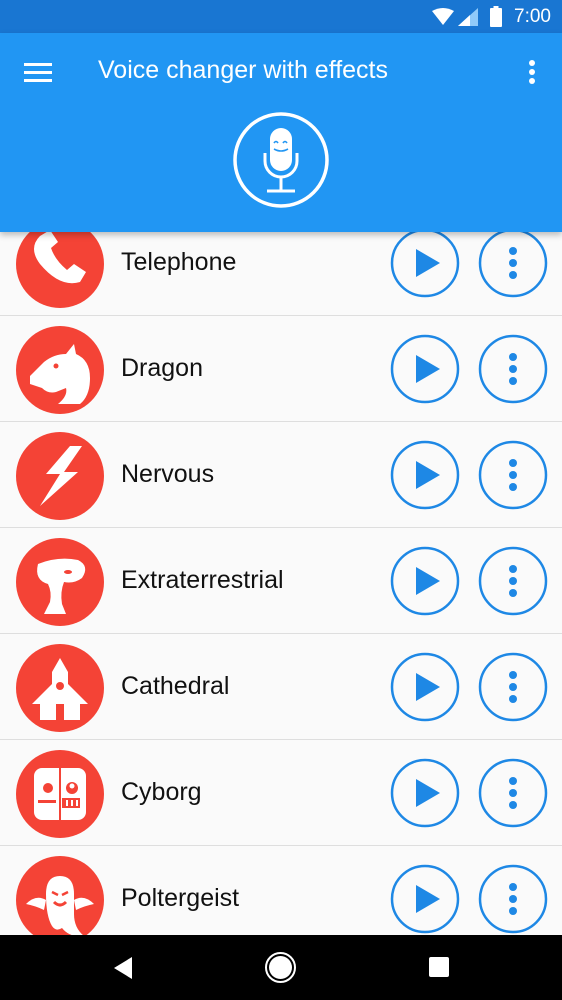 Image resolution: width=562 pixels, height=1000 pixels. I want to click on cyborg-icon, so click(60, 794).